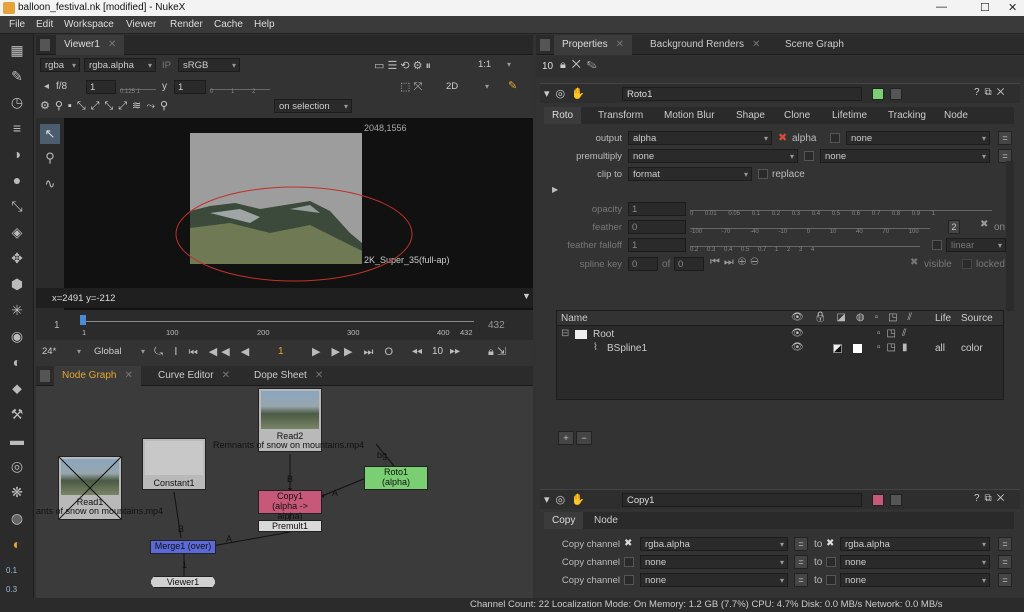 Image resolution: width=1024 pixels, height=612 pixels. Describe the element at coordinates (497, 352) in the screenshot. I see `lock-range-icon: 🔒︎ ⇲` at that location.